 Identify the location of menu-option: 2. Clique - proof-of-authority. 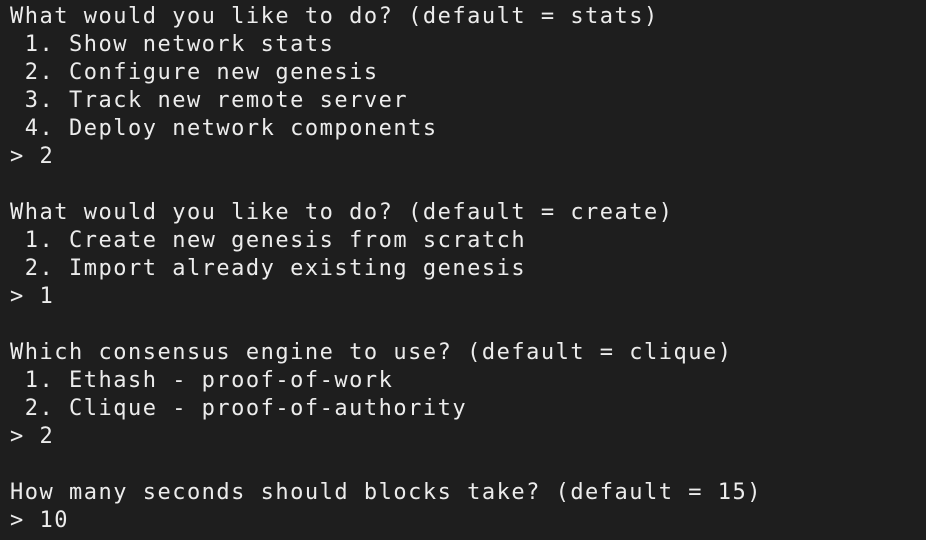
(239, 408).